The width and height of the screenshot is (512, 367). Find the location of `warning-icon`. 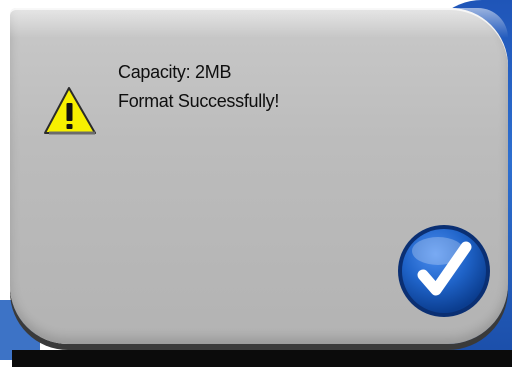

warning-icon is located at coordinates (70, 111).